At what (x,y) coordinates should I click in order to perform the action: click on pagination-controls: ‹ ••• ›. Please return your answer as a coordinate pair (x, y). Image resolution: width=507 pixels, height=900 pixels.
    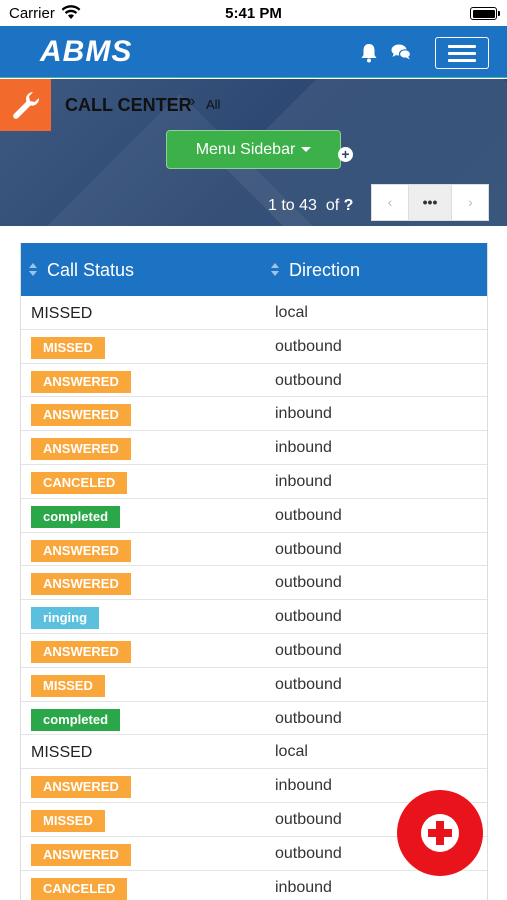
    Looking at the image, I should click on (430, 202).